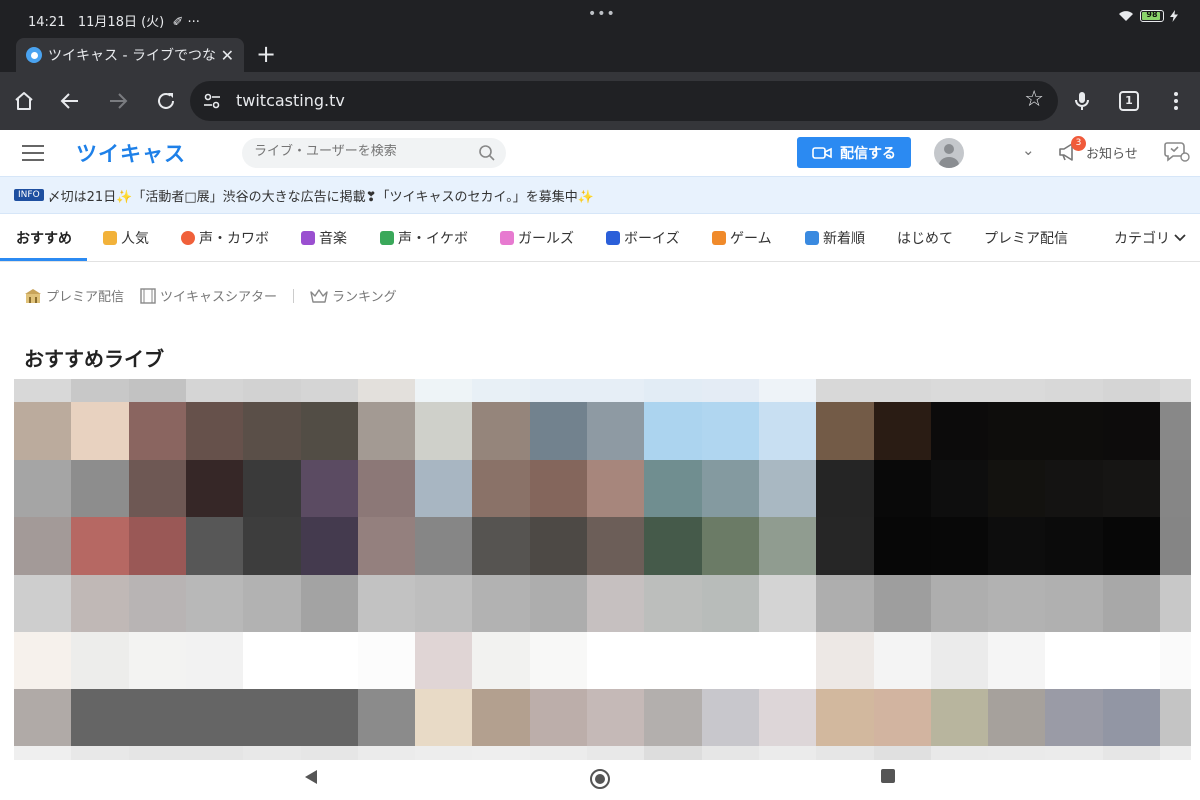 This screenshot has width=1200, height=800. I want to click on theater-link: ツイキャスシアター, so click(208, 295).